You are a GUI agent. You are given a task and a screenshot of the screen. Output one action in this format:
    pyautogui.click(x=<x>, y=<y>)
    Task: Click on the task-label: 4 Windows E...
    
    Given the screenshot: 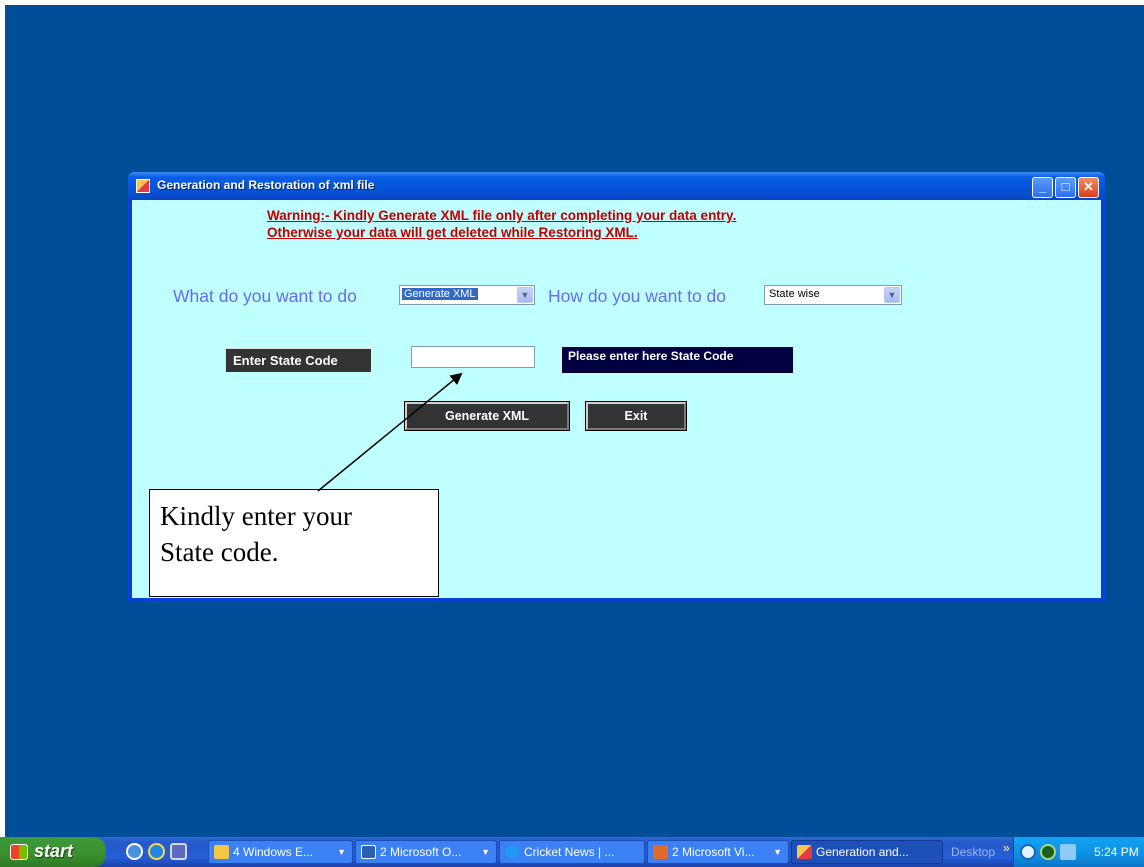 What is the action you would take?
    pyautogui.click(x=273, y=852)
    